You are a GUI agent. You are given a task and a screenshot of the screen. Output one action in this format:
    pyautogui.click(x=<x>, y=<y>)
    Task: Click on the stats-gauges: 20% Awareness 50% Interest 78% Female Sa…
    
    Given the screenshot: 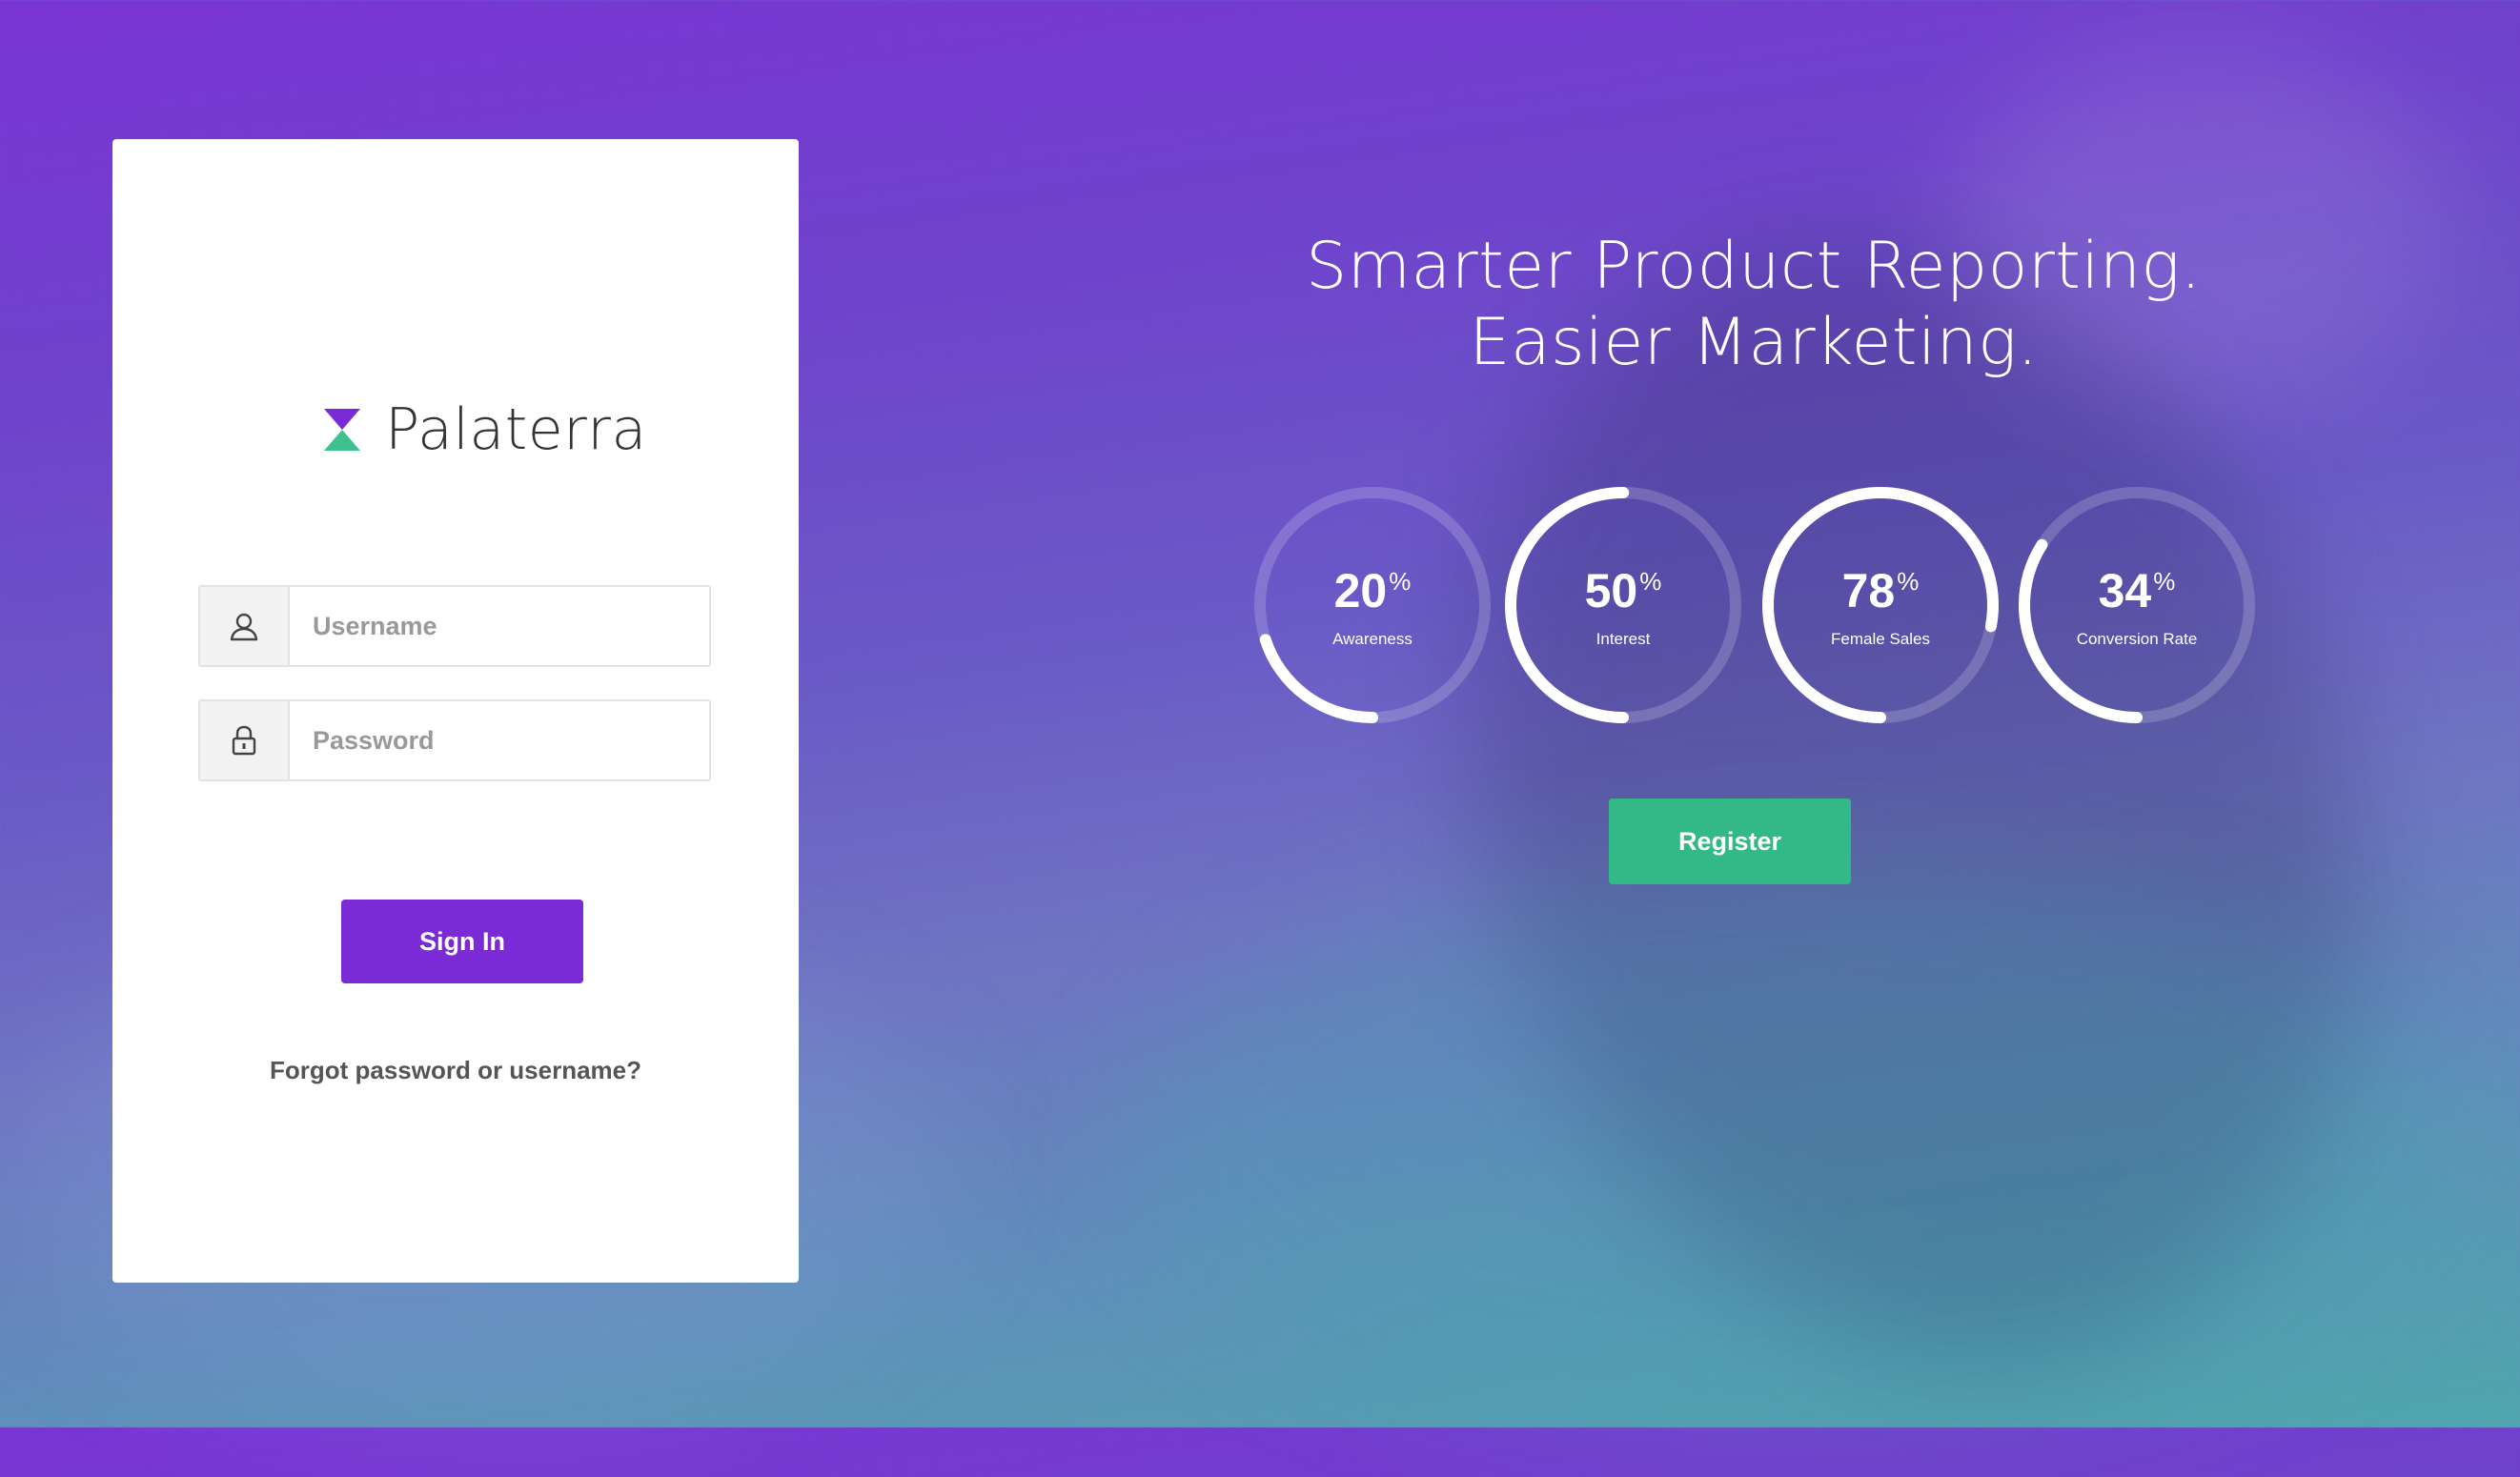 What is the action you would take?
    pyautogui.click(x=1758, y=605)
    